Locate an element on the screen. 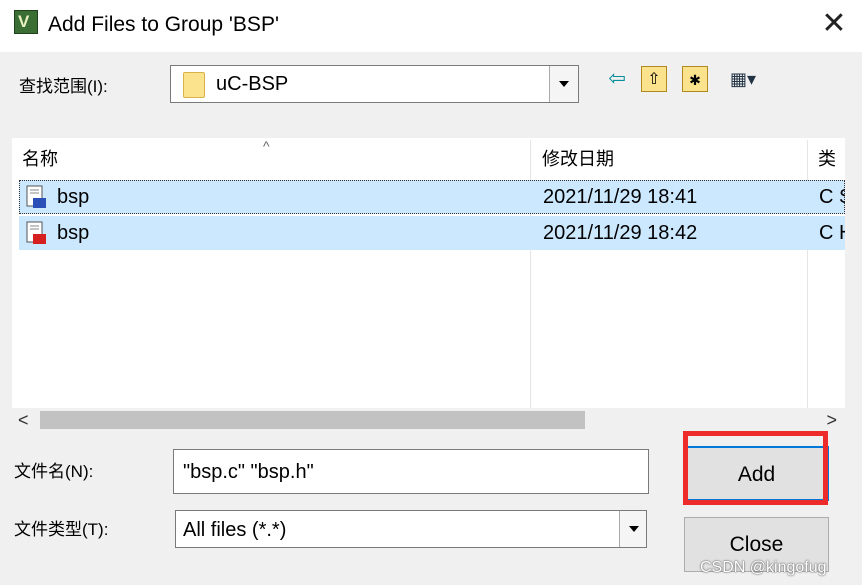 The height and width of the screenshot is (585, 862). sort-indicator-icon: ^ is located at coordinates (266, 146).